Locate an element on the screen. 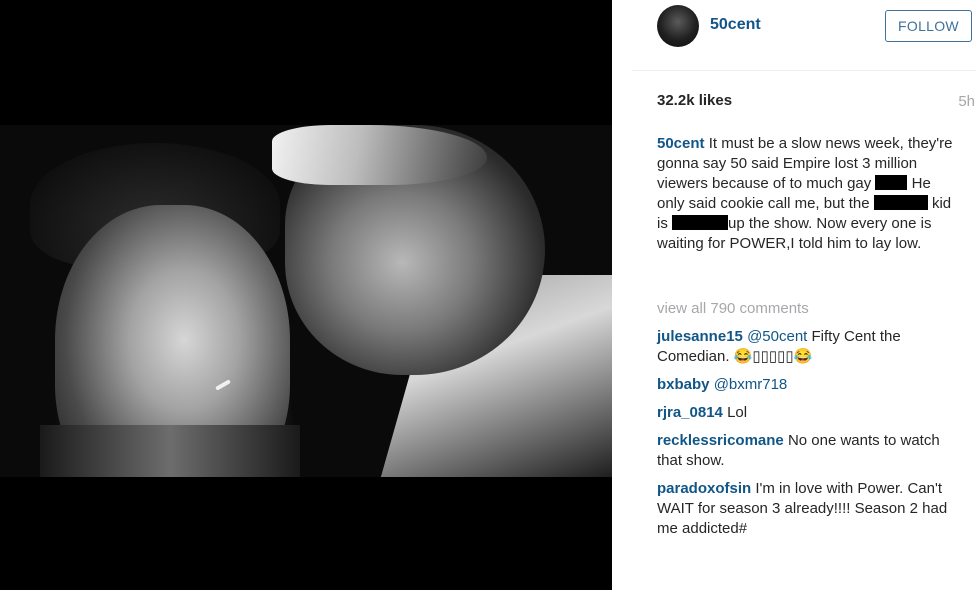 The height and width of the screenshot is (590, 976). comment-item: rjra_0814 Lol is located at coordinates (807, 413).